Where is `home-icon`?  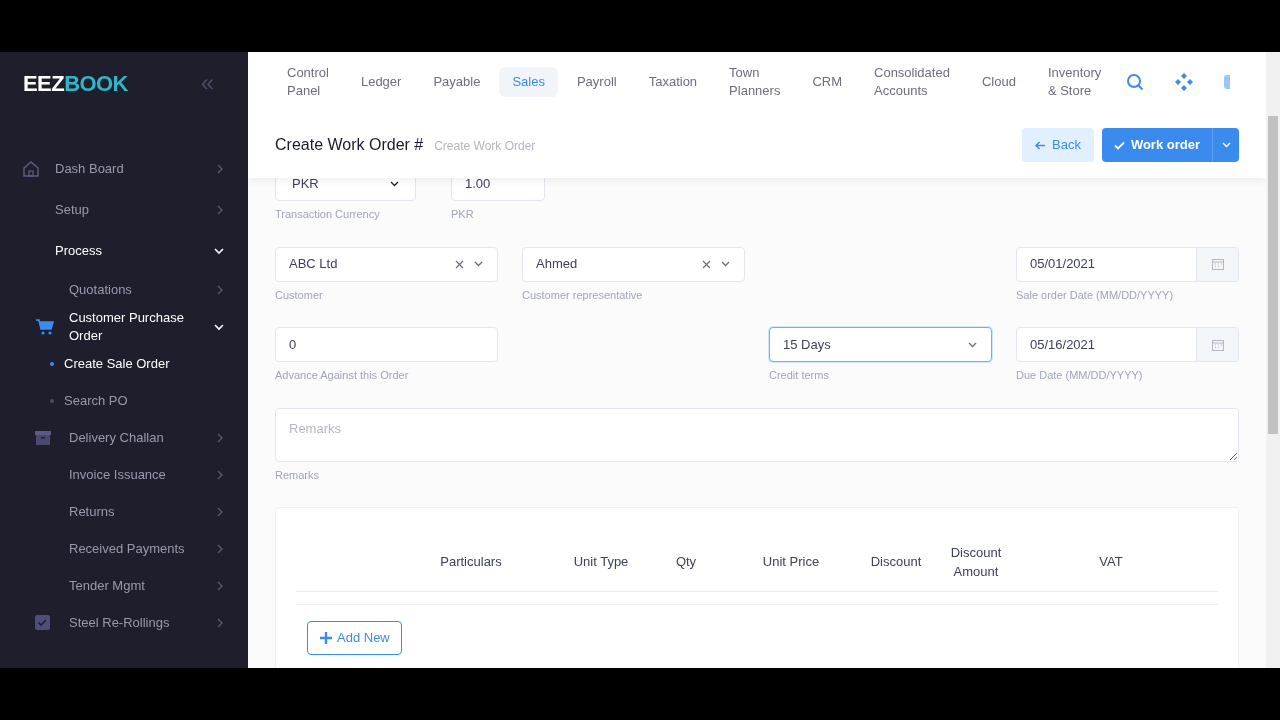 home-icon is located at coordinates (31, 168).